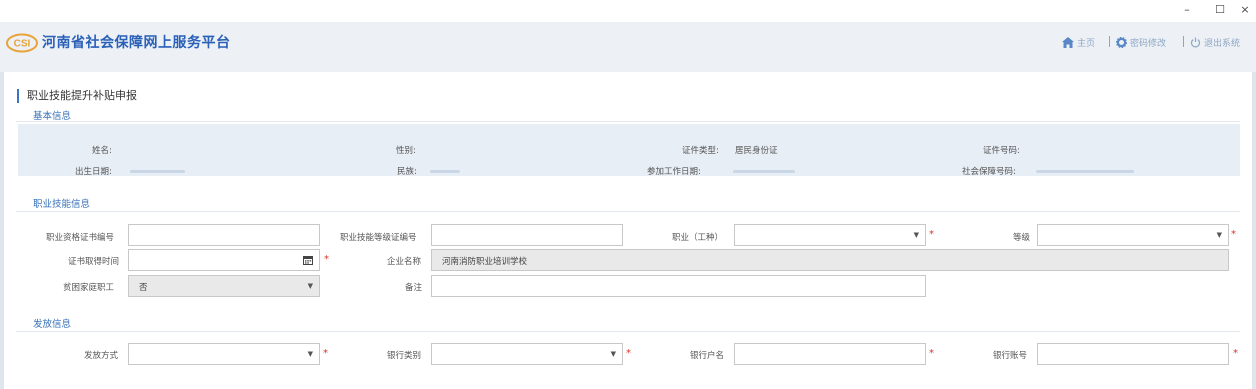 This screenshot has height=389, width=1256. Describe the element at coordinates (1068, 42) in the screenshot. I see `home-icon` at that location.